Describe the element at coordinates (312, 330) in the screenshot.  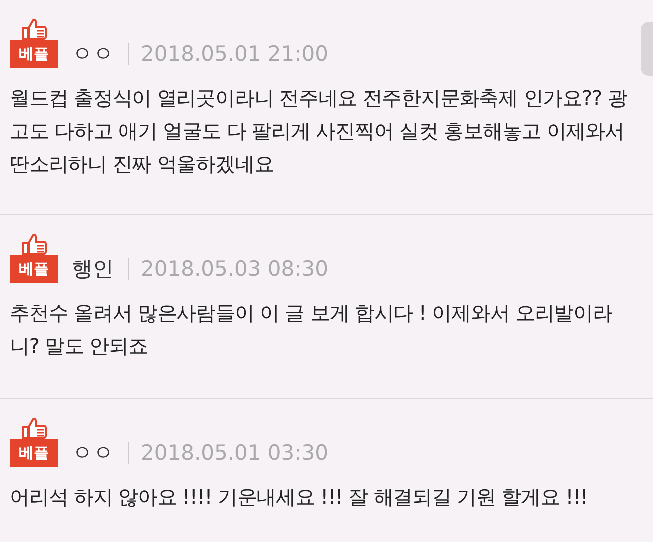
I see `comment-text: 추천수 올려서 많은사람들이 이 글 보게 합시다 ! 이제와서 오리발이라니? 말도 안되죠` at that location.